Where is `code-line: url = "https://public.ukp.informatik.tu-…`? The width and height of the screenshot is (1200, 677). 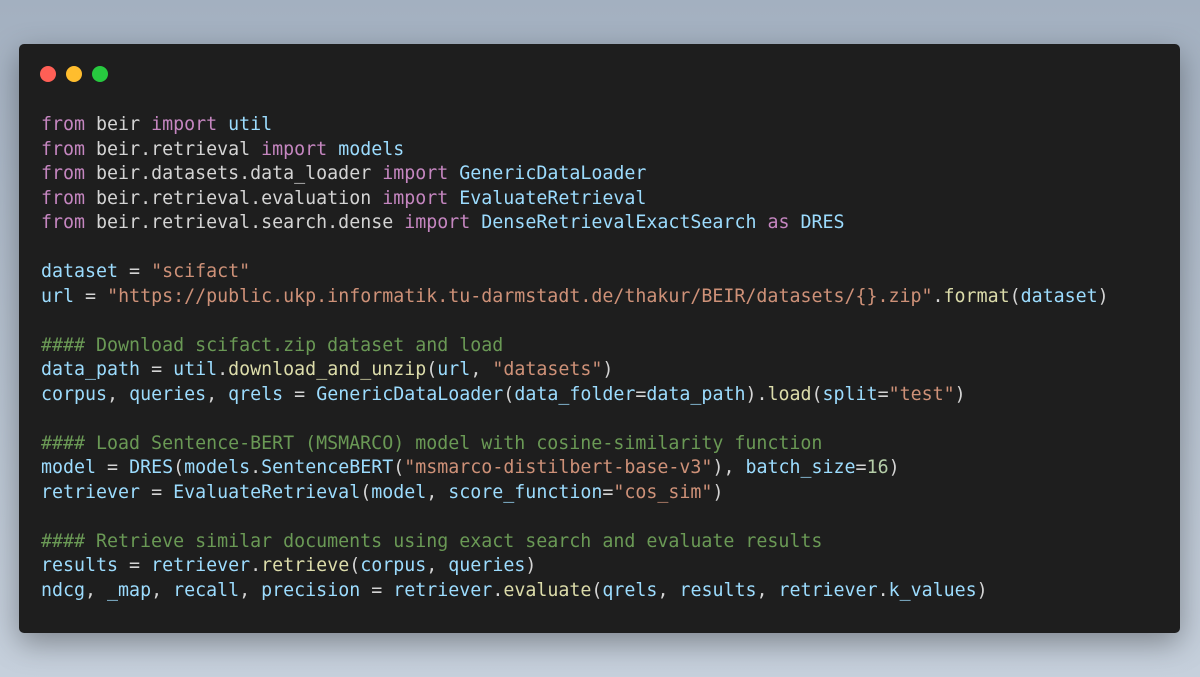
code-line: url = "https://public.ukp.informatik.tu-… is located at coordinates (575, 297).